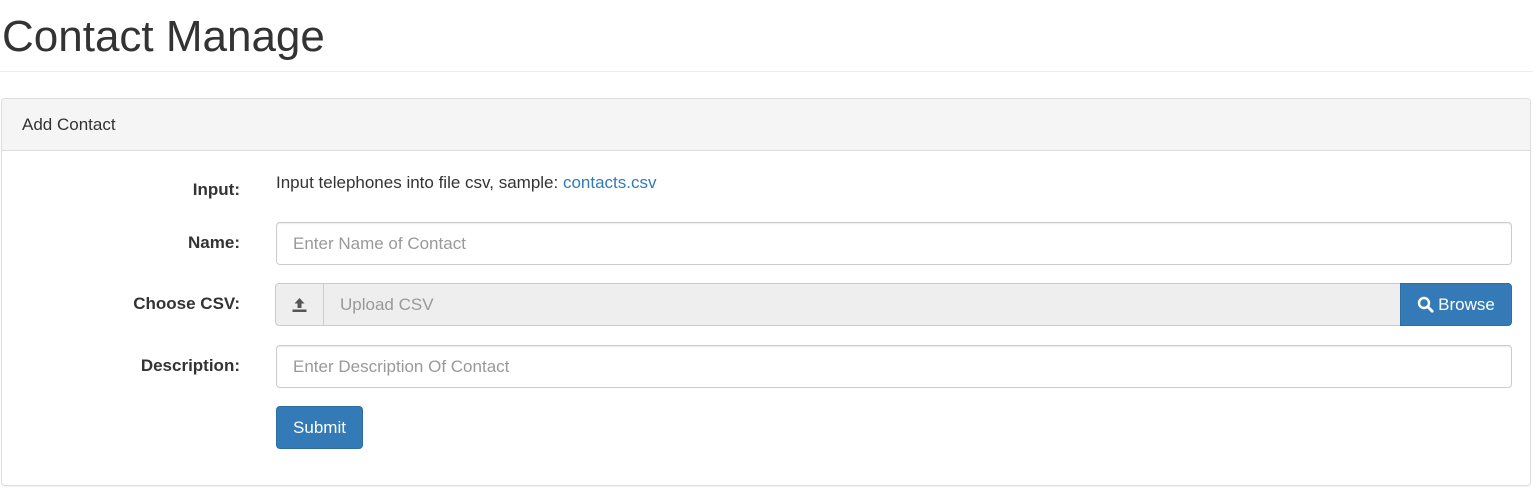  What do you see at coordinates (163, 36) in the screenshot?
I see `page-title: Contact Manage` at bounding box center [163, 36].